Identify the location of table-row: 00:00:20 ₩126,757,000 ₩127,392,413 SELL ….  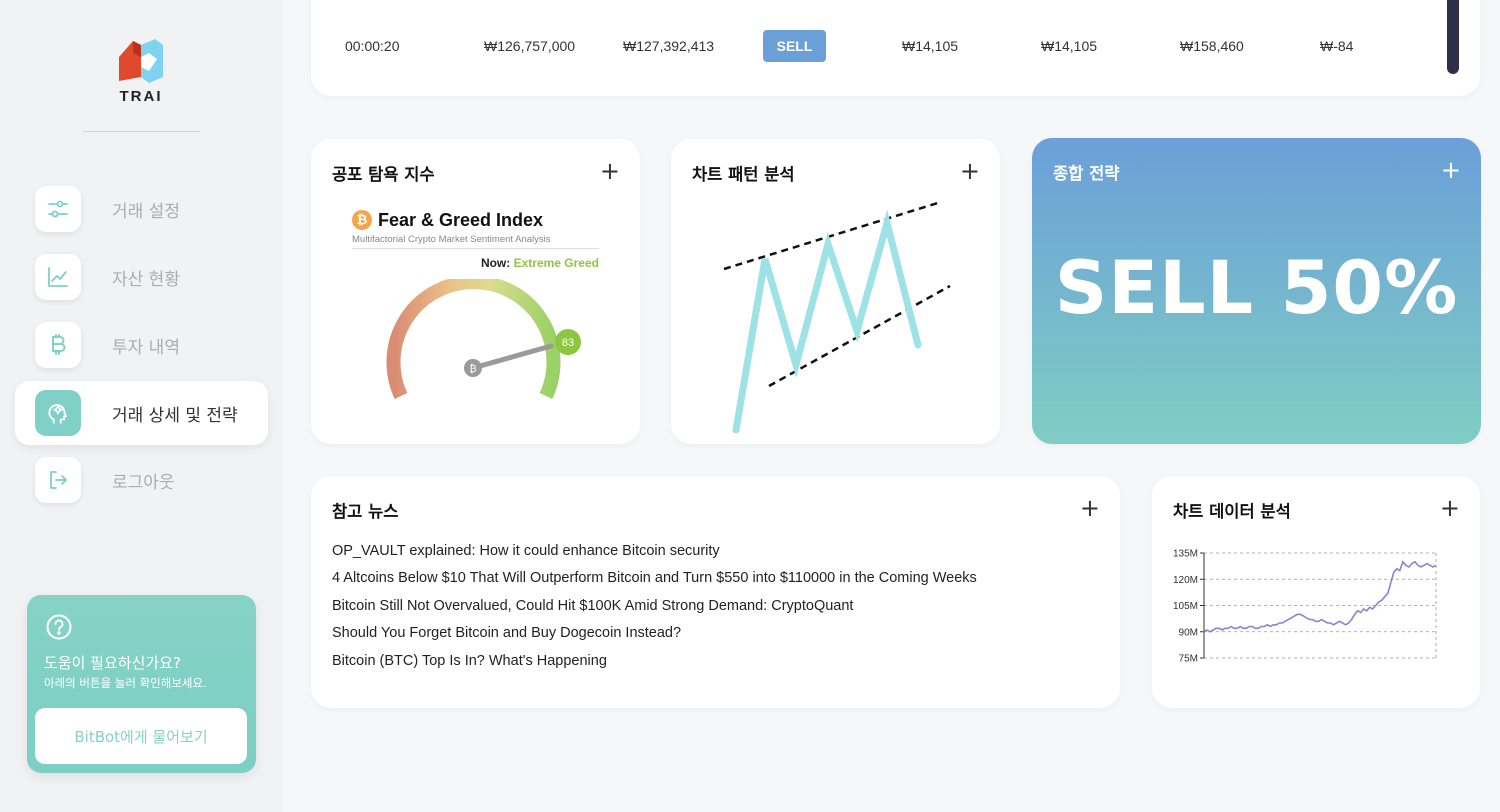
(895, 48).